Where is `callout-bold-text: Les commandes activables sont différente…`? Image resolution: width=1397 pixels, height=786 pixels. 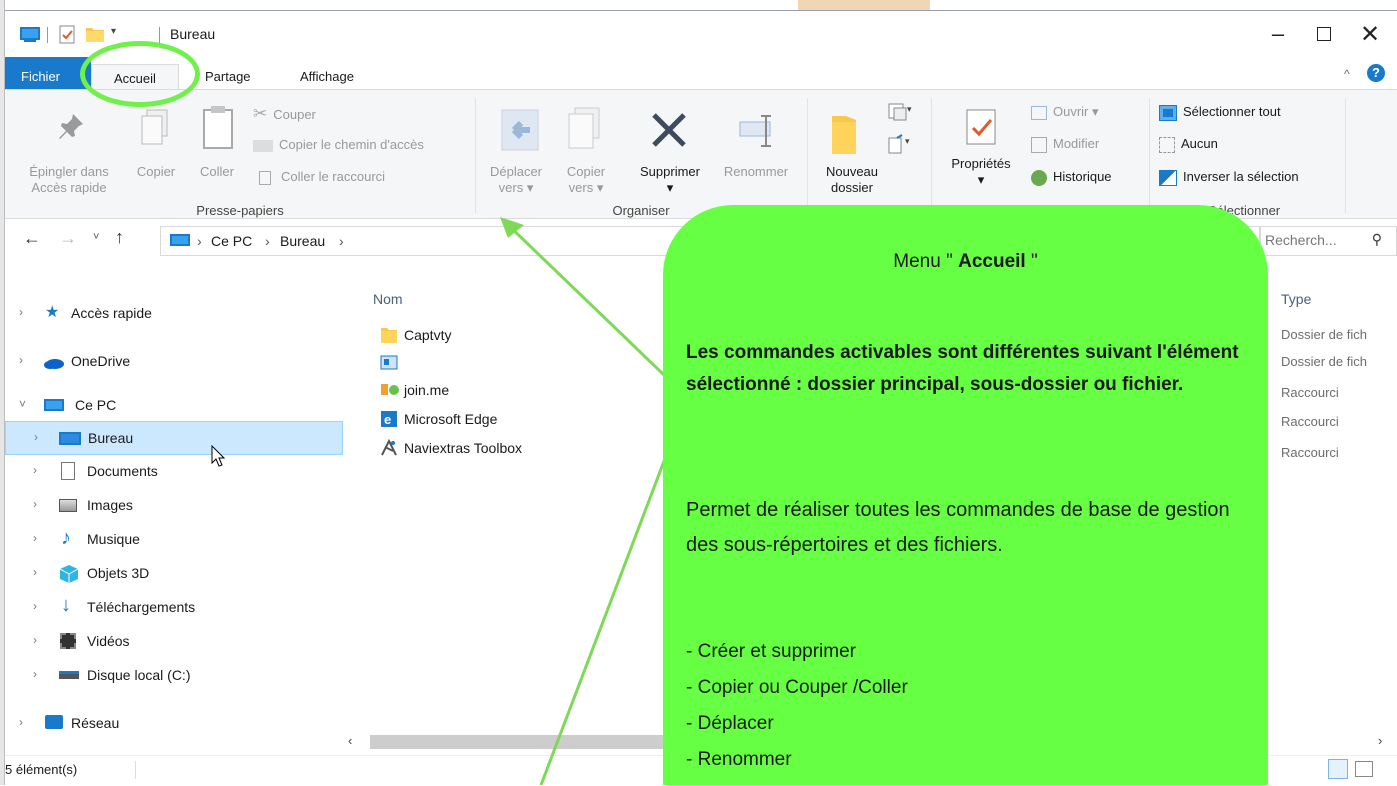 callout-bold-text: Les commandes activables sont différente… is located at coordinates (962, 368).